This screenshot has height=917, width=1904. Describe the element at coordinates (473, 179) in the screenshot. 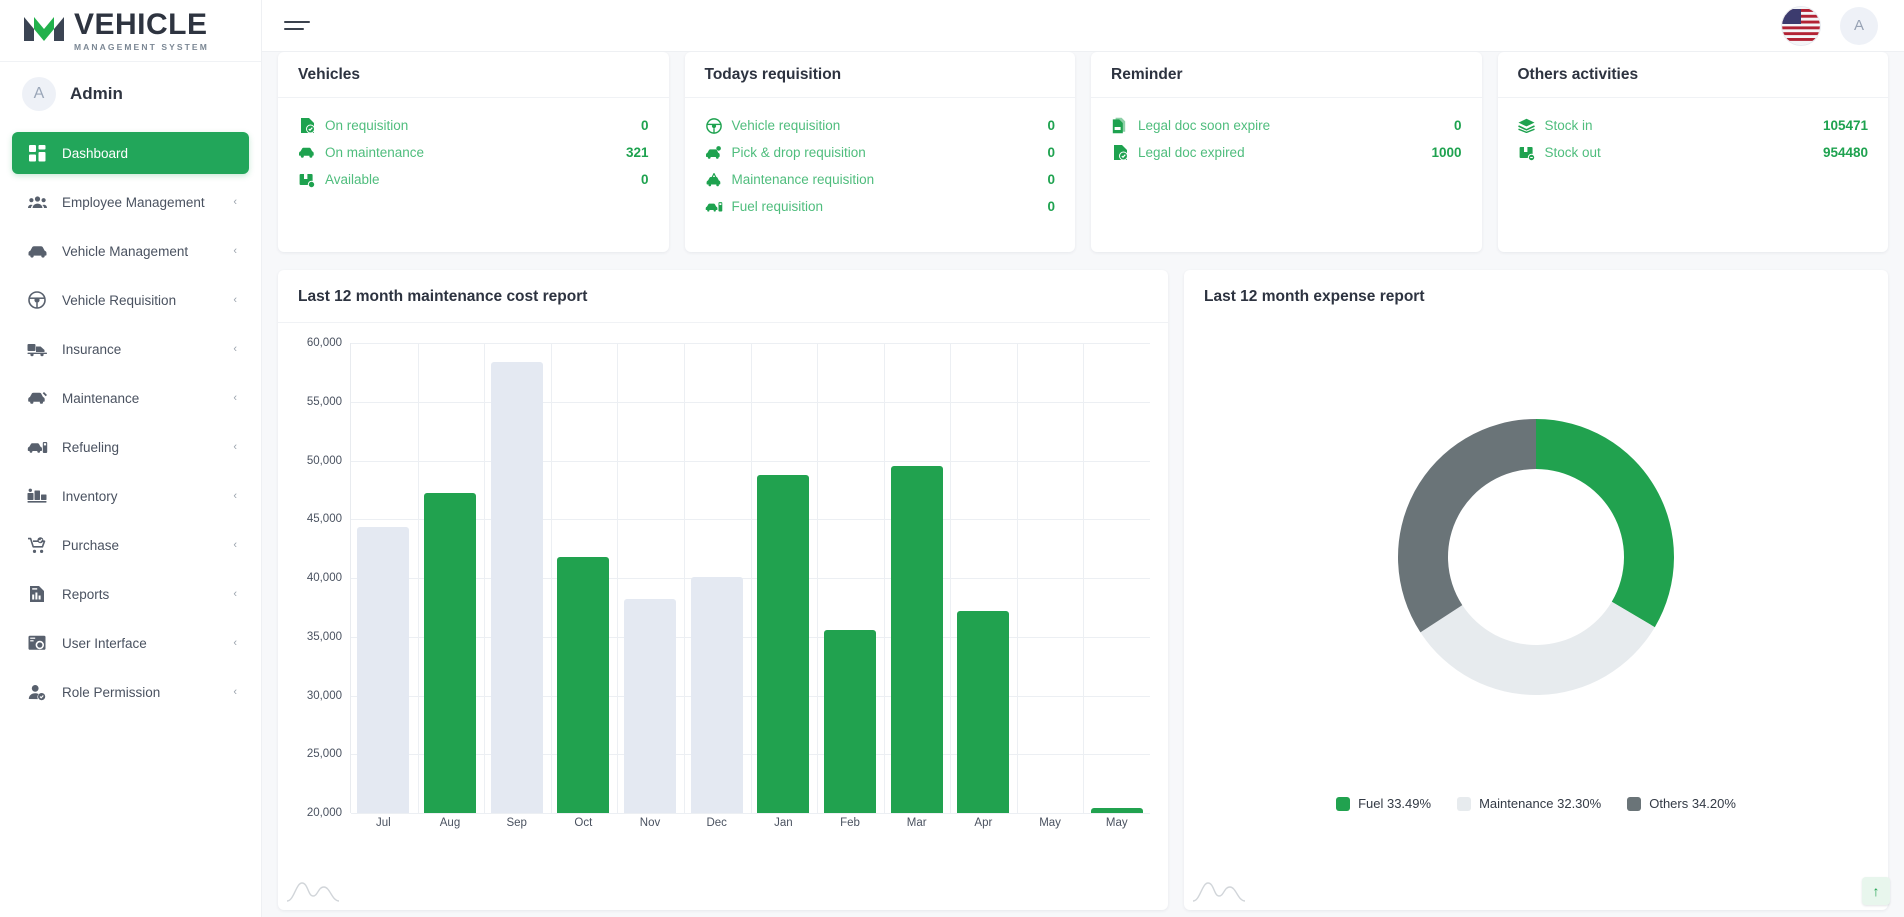

I see `stat-row-available: Available 0` at that location.